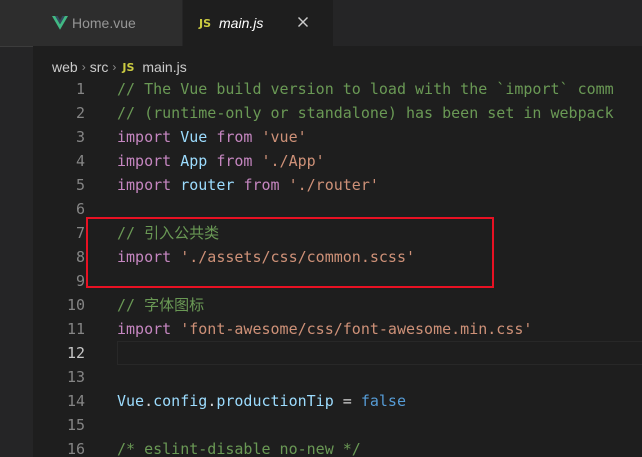  Describe the element at coordinates (290, 252) in the screenshot. I see `red-annotation-box` at that location.